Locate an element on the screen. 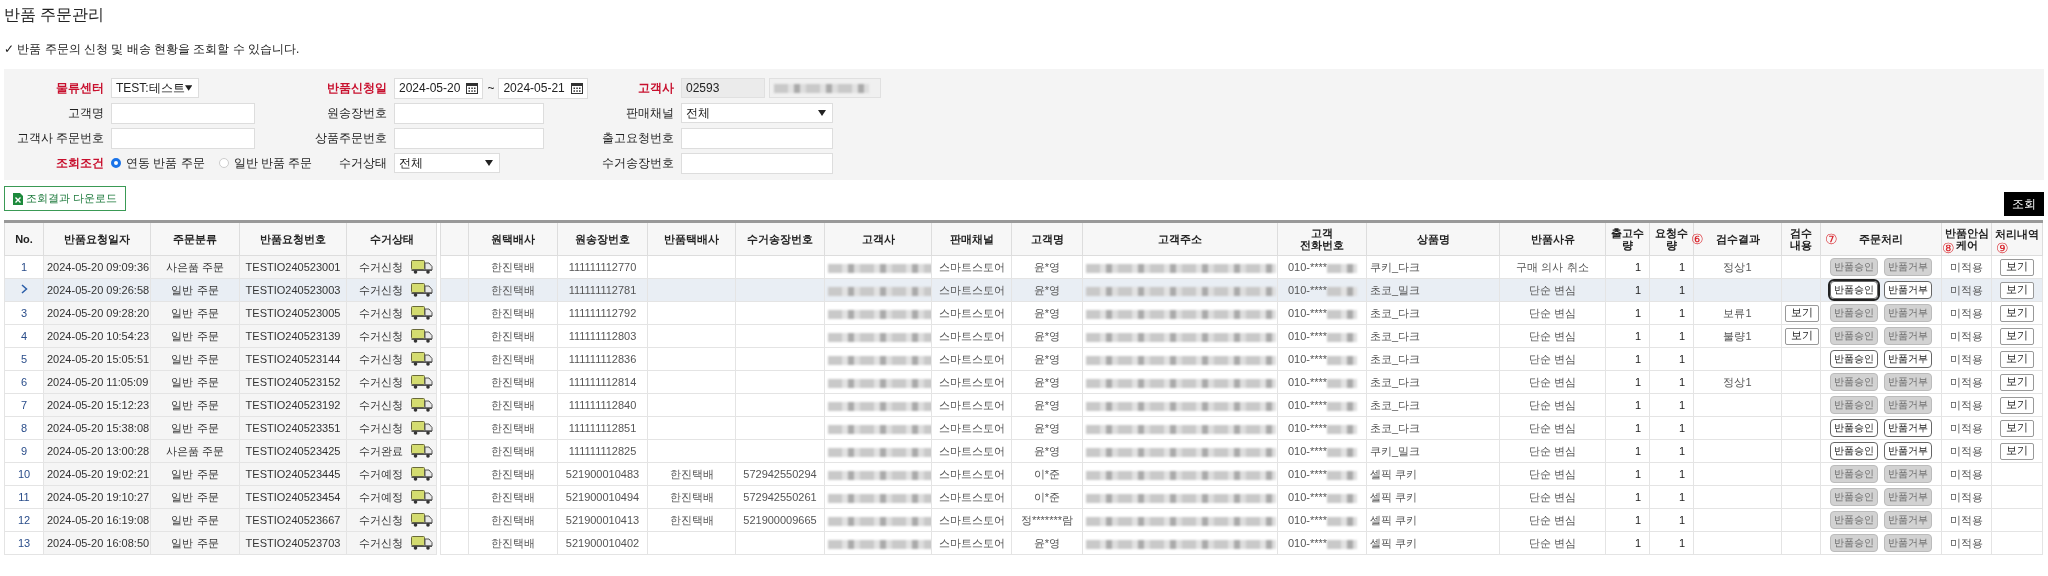 The width and height of the screenshot is (2048, 576). row-number: 10 is located at coordinates (24, 474).